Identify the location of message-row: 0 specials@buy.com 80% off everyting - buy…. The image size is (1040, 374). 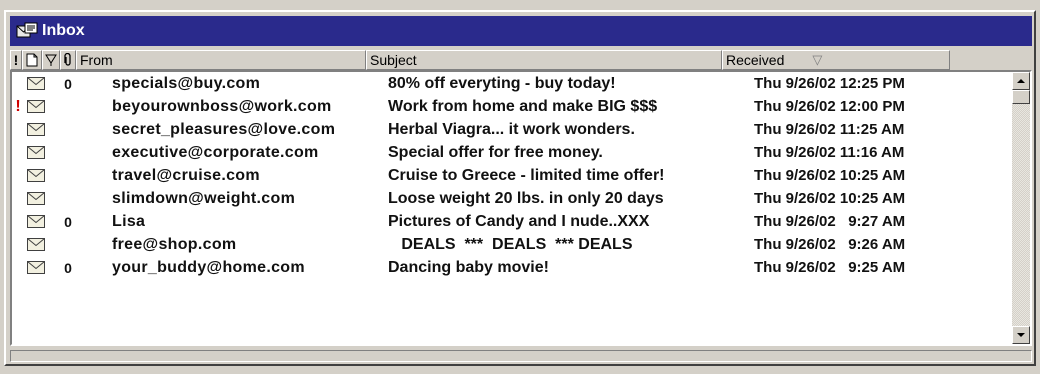
(512, 83).